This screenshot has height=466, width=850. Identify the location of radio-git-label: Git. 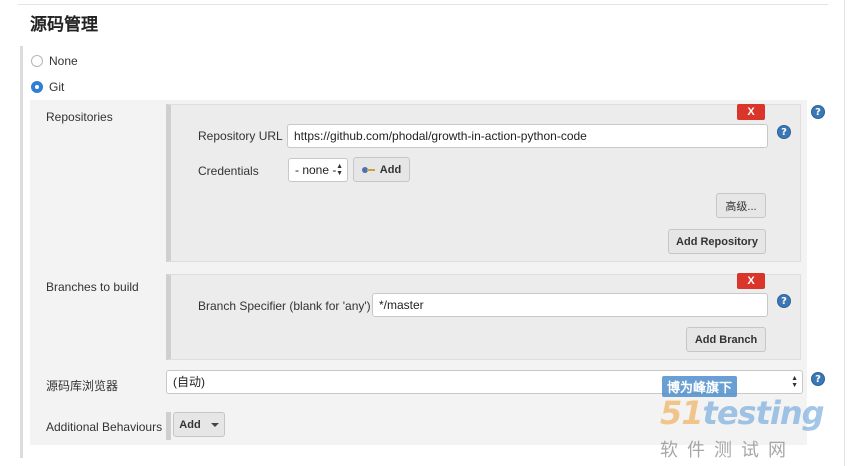
(57, 87).